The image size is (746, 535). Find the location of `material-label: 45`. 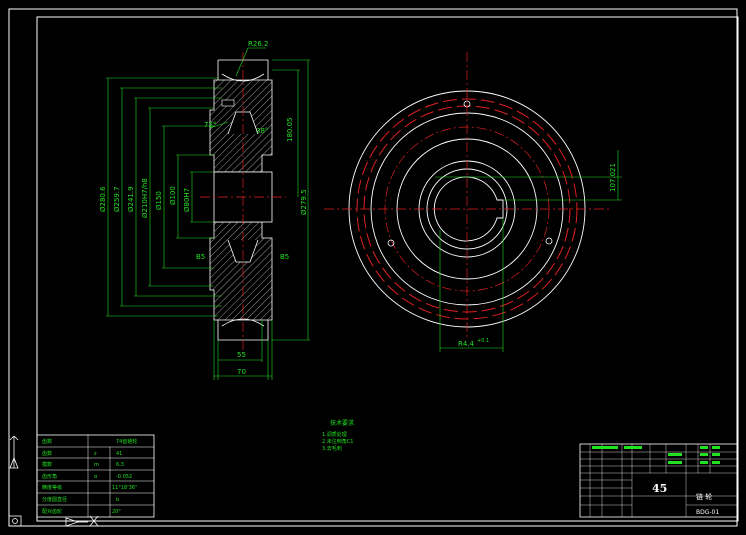

material-label: 45 is located at coordinates (659, 488).